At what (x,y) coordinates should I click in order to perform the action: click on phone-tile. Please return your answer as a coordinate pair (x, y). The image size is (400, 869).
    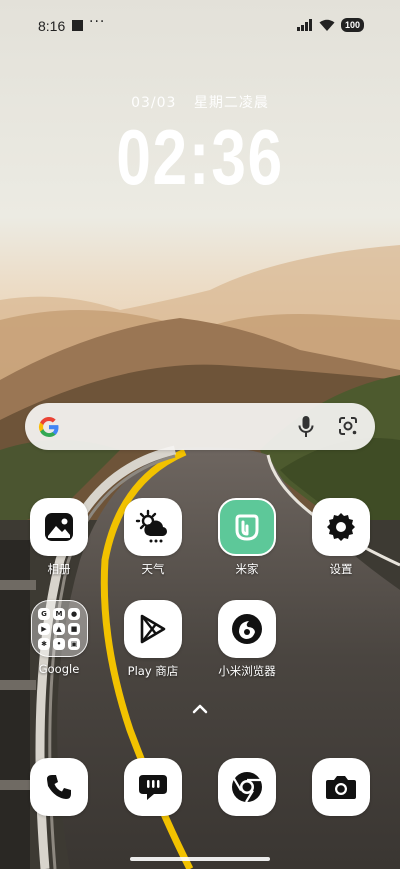
    Looking at the image, I should click on (59, 787).